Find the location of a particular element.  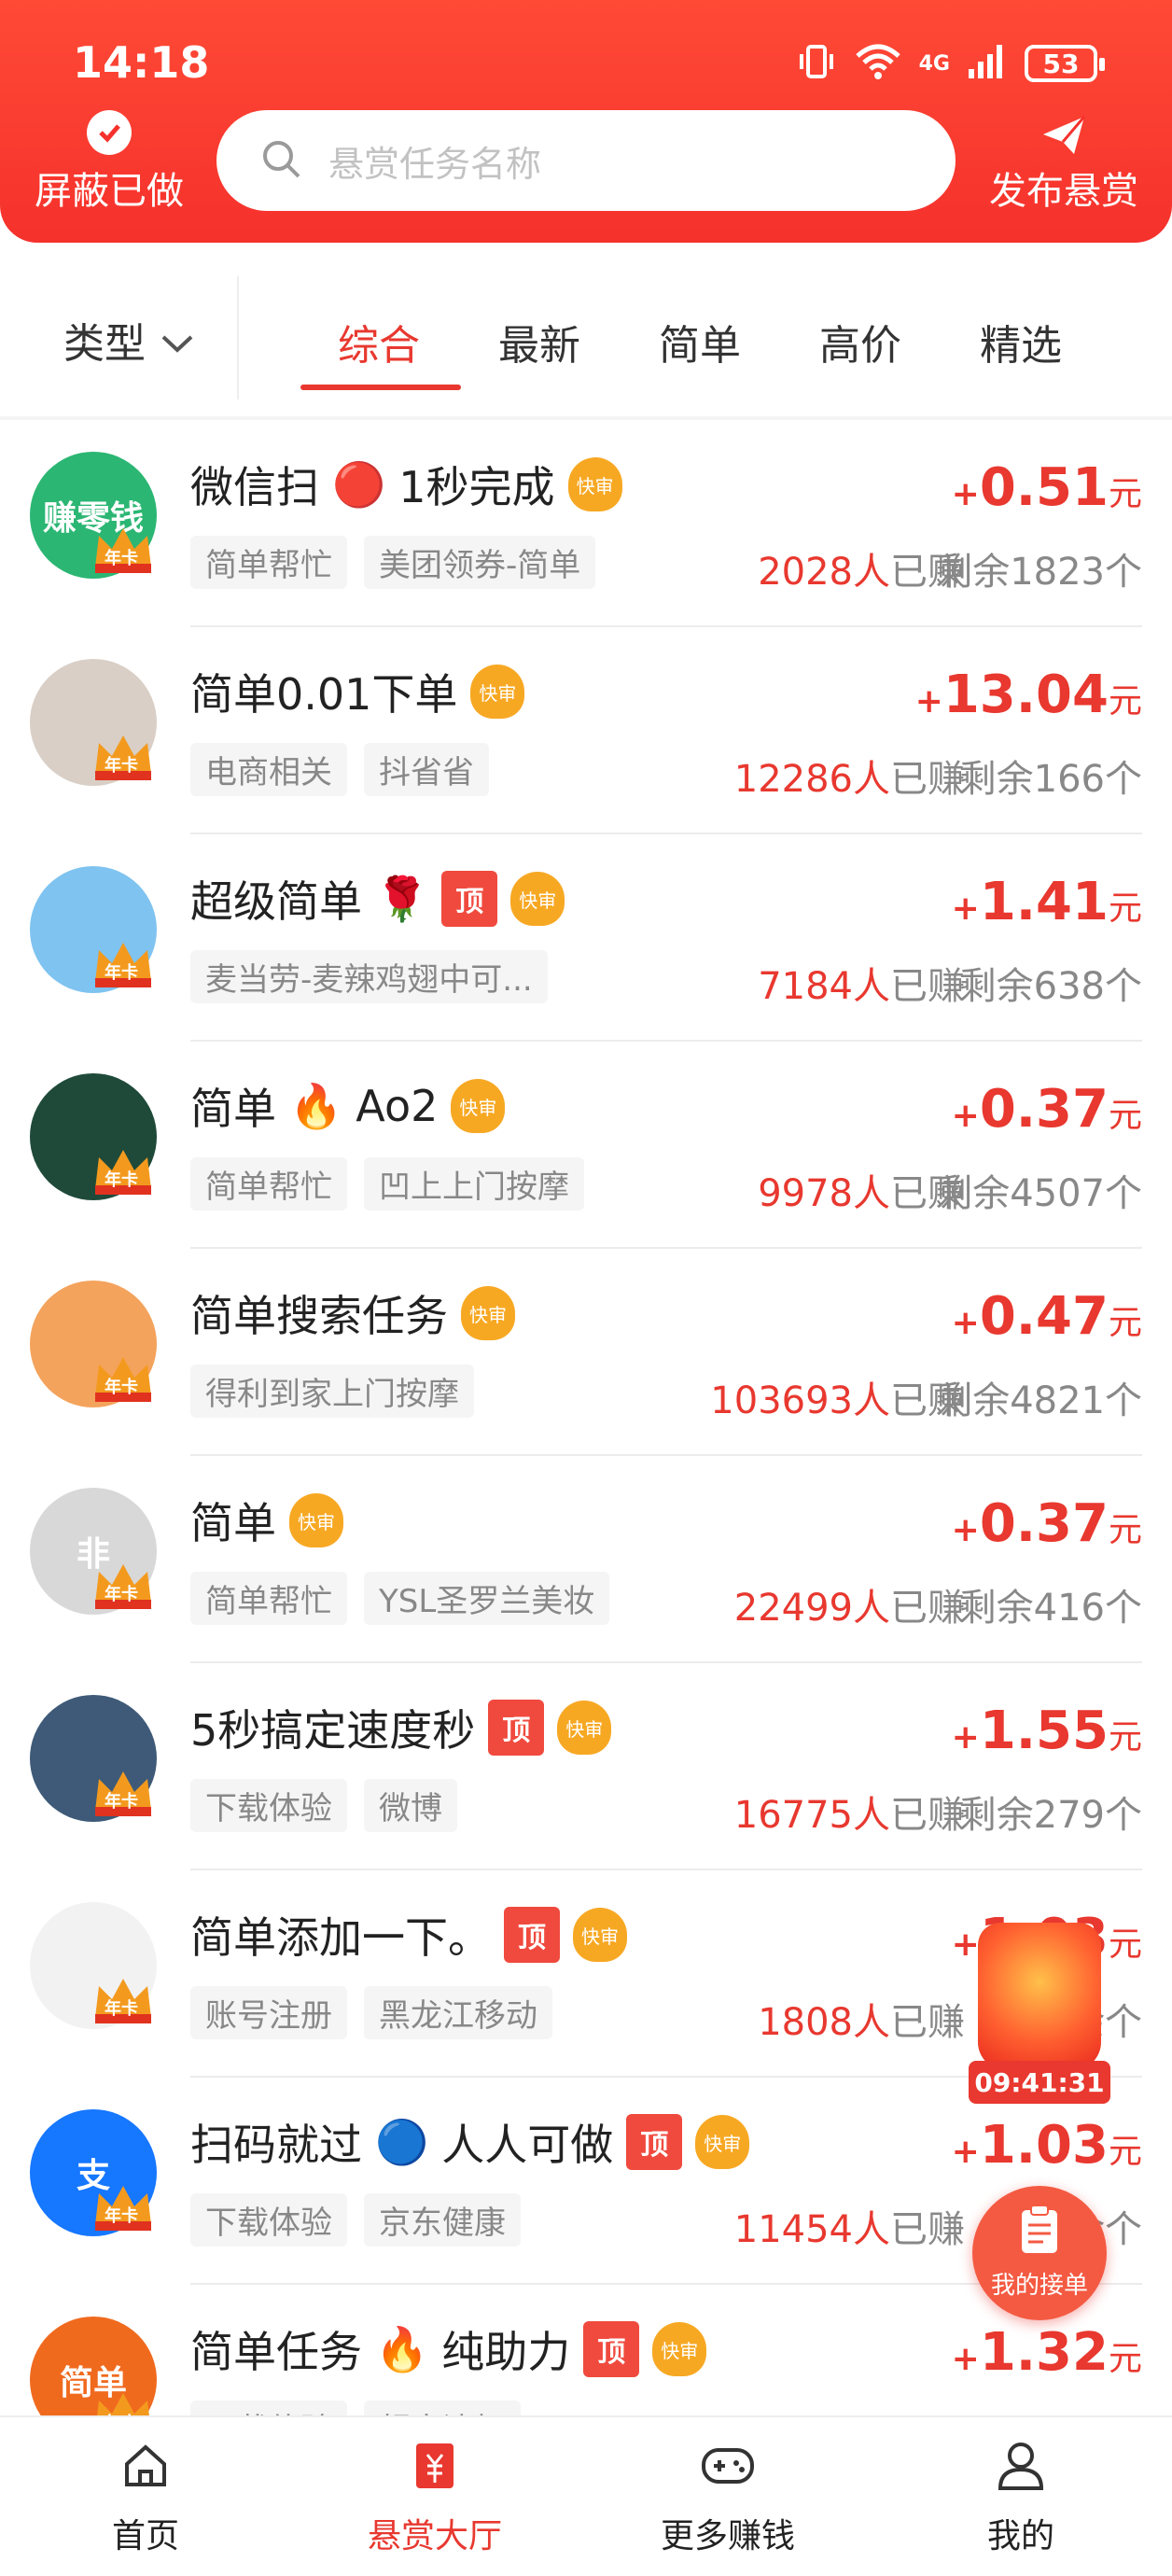

earned-number: 9978人 is located at coordinates (824, 1193).